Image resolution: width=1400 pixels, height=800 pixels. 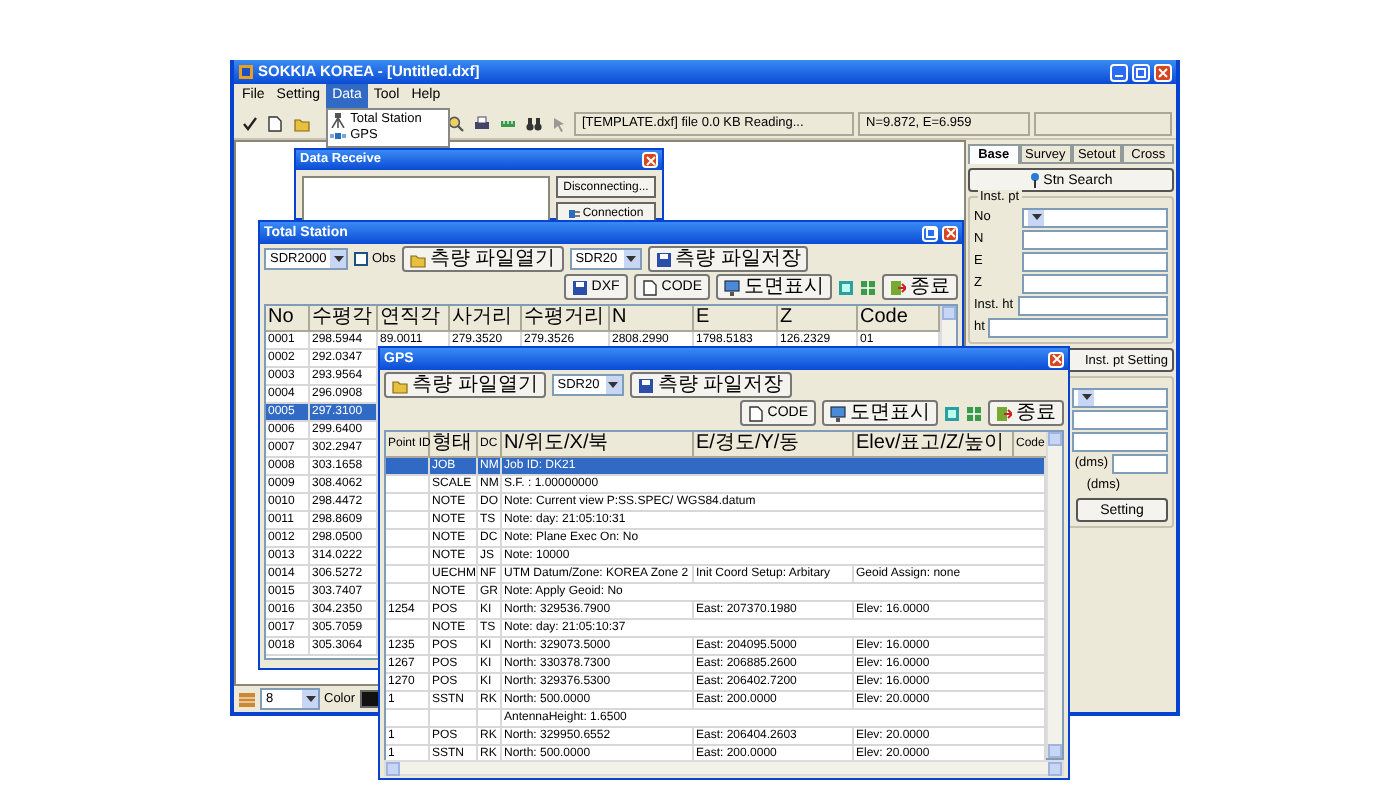 I want to click on check-button, so click(x=249, y=123).